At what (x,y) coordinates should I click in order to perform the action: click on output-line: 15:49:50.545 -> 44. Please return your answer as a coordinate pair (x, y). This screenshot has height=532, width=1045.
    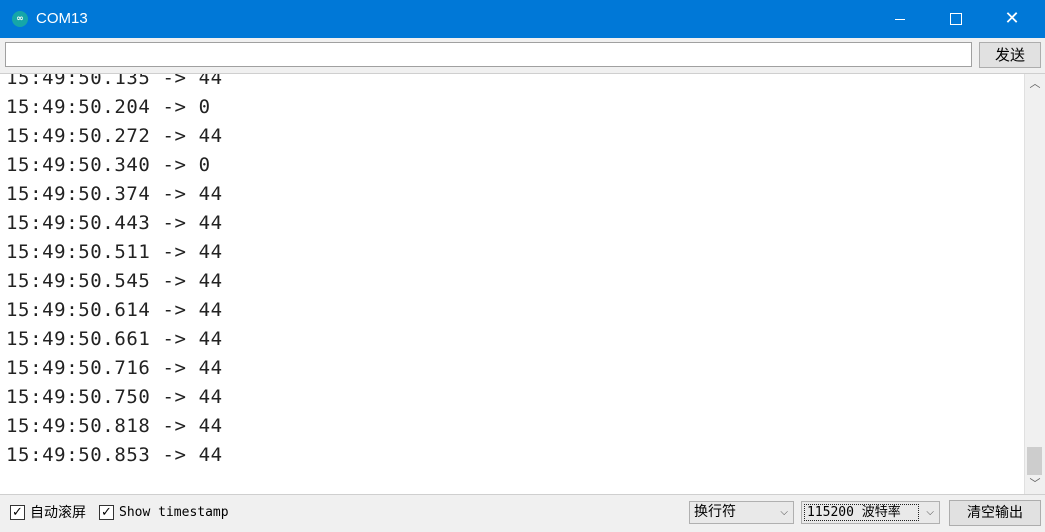
    Looking at the image, I should click on (114, 281).